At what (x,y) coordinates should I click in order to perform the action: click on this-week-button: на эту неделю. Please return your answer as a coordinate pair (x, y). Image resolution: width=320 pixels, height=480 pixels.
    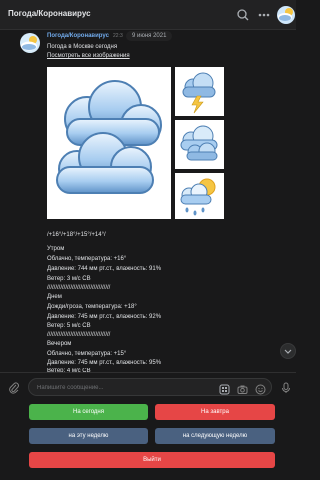
    Looking at the image, I should click on (88, 436).